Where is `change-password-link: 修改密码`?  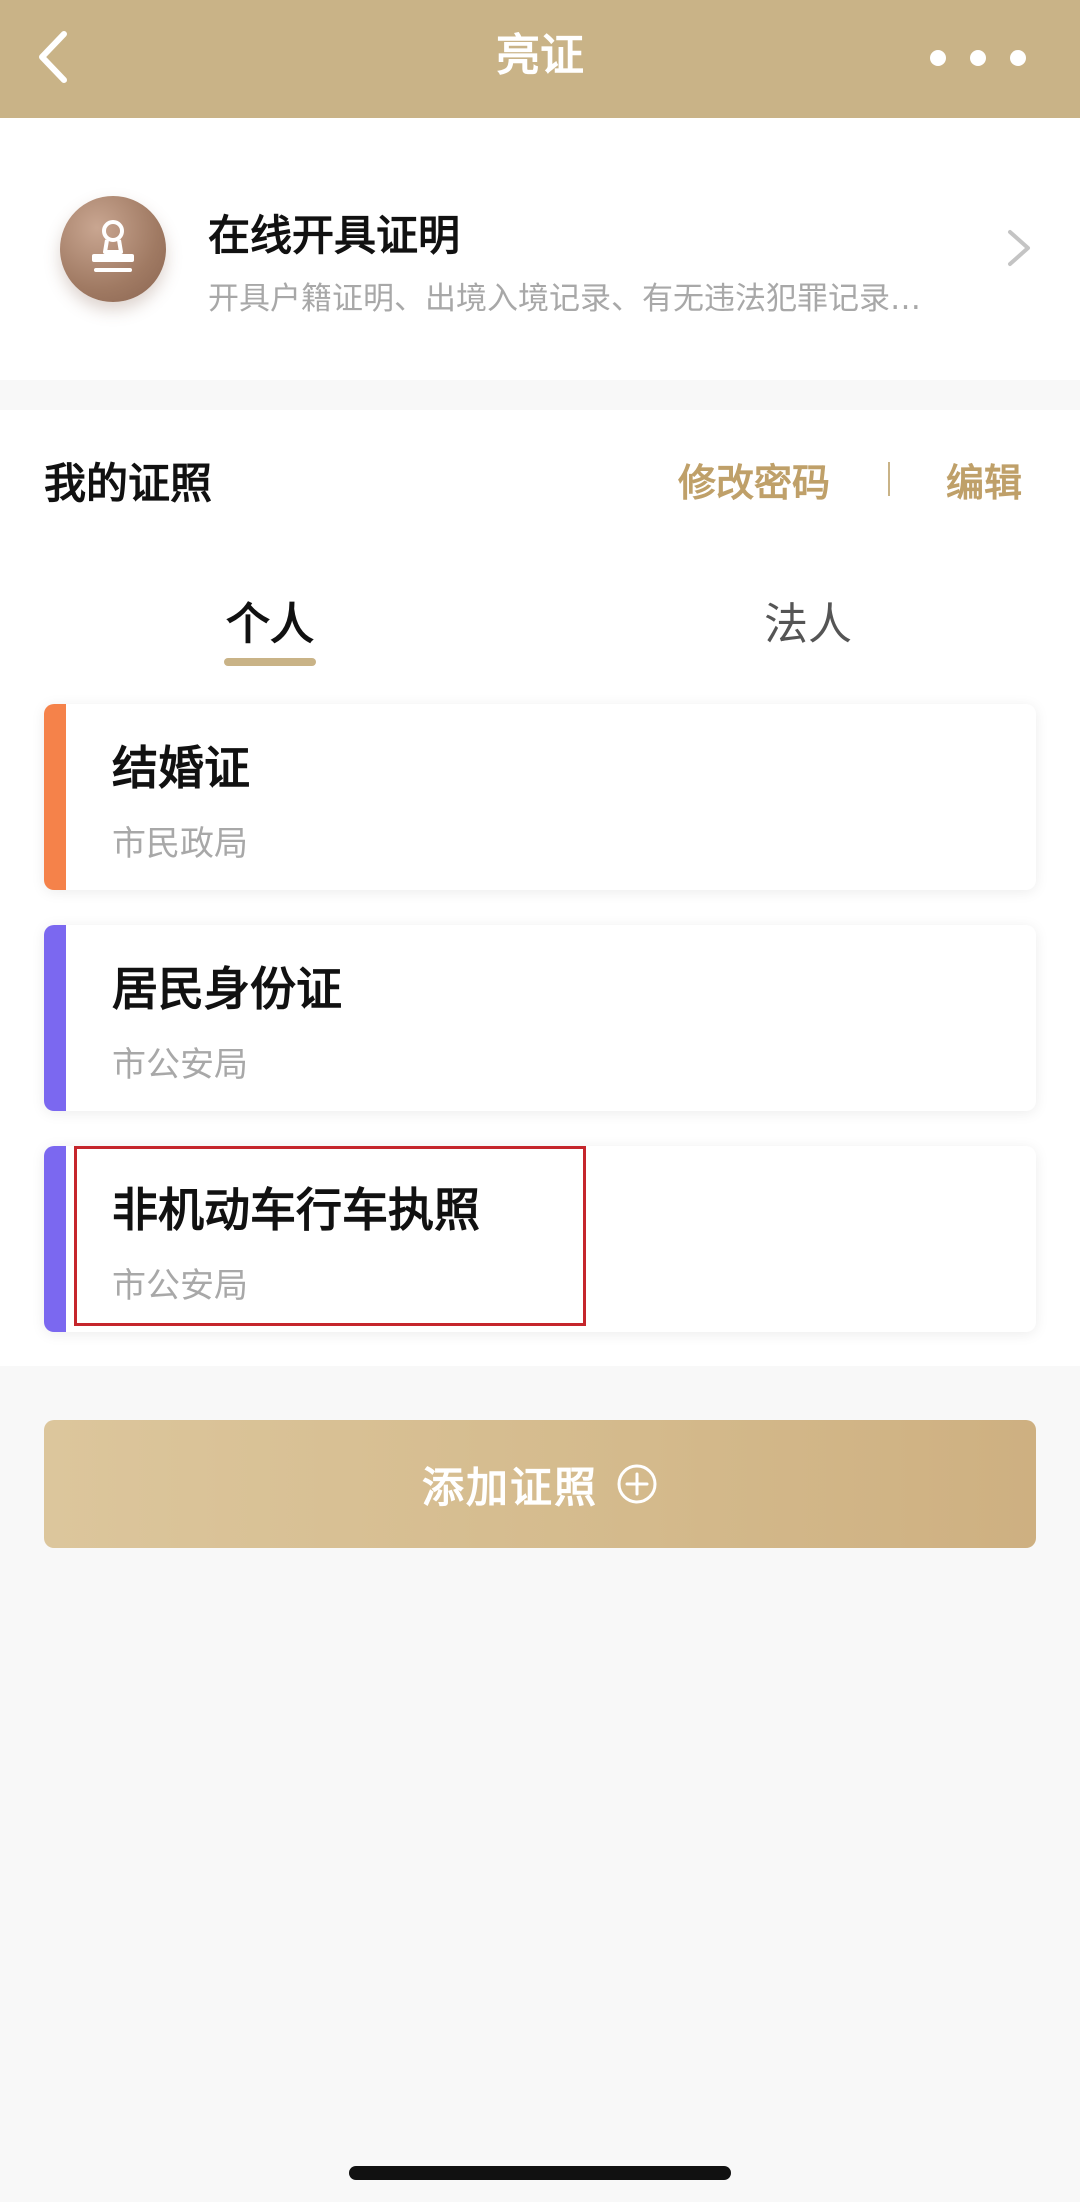 change-password-link: 修改密码 is located at coordinates (754, 479).